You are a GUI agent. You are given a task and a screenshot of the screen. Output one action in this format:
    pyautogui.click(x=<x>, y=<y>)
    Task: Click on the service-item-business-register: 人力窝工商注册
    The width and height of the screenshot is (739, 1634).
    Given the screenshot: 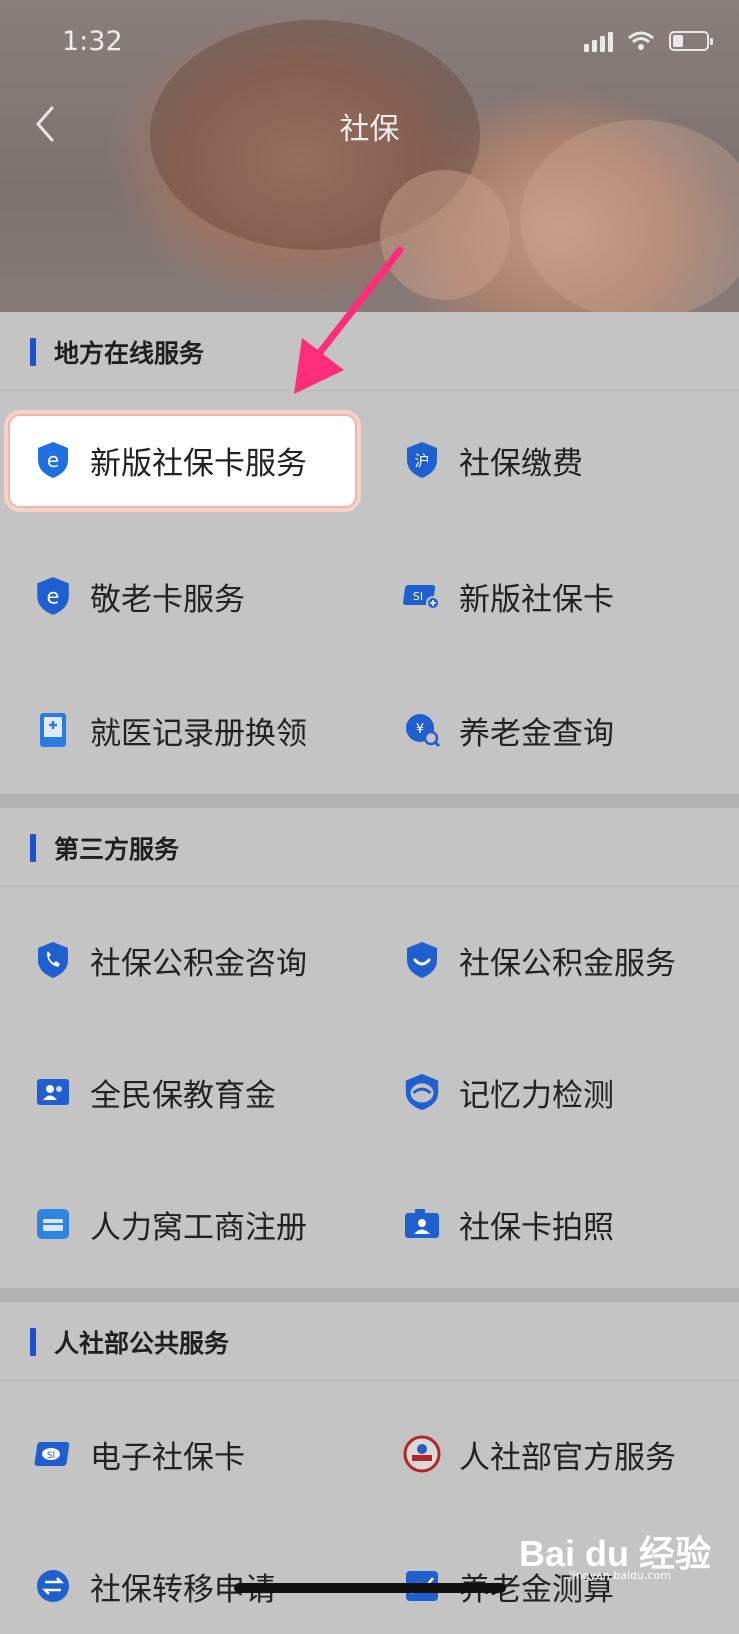 What is the action you would take?
    pyautogui.click(x=184, y=1224)
    